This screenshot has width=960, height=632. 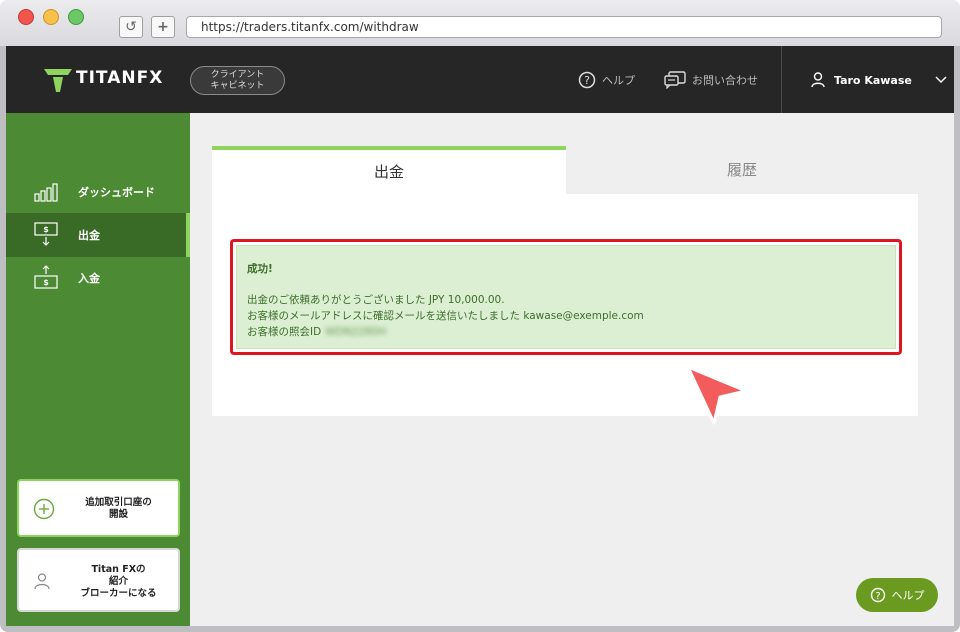 What do you see at coordinates (908, 595) in the screenshot?
I see `floating-help-label: ヘルプ` at bounding box center [908, 595].